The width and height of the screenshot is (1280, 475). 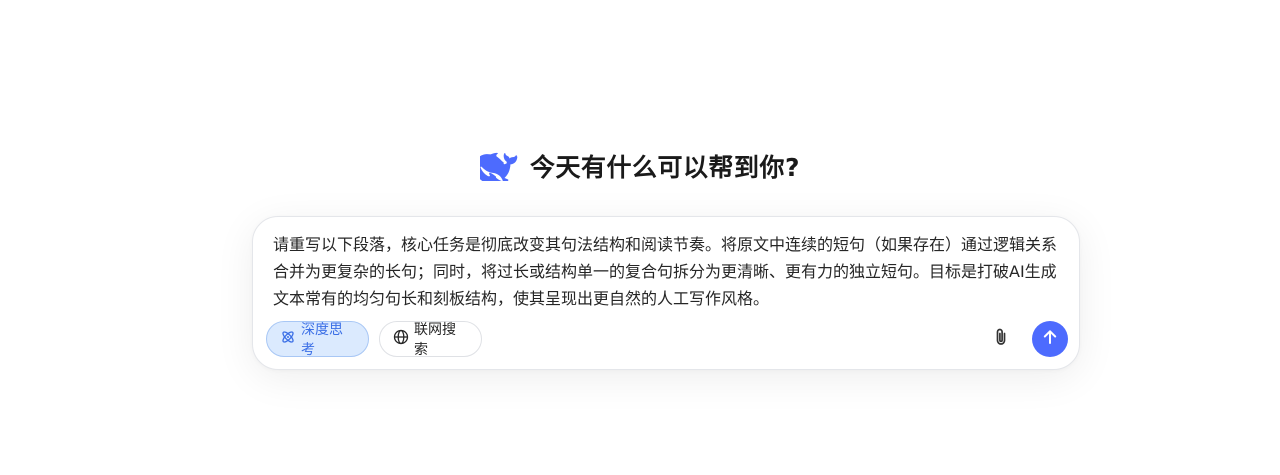 I want to click on deep-think-label: 深度思考, so click(x=322, y=340).